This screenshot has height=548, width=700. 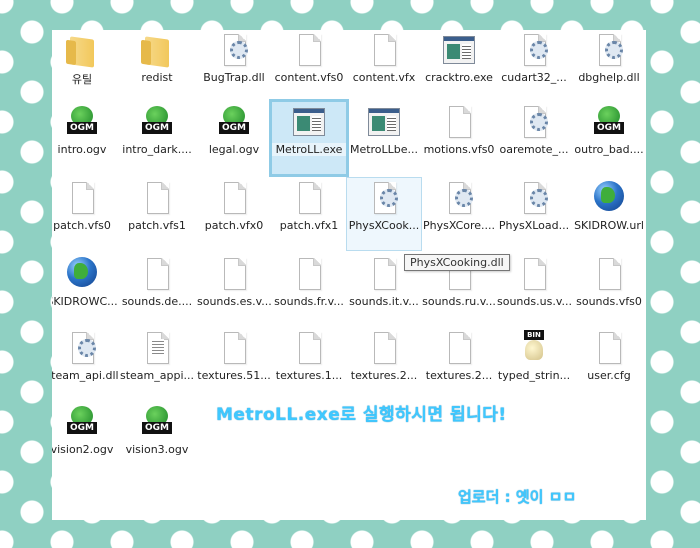 I want to click on file-label: patch.vfx1, so click(x=309, y=225).